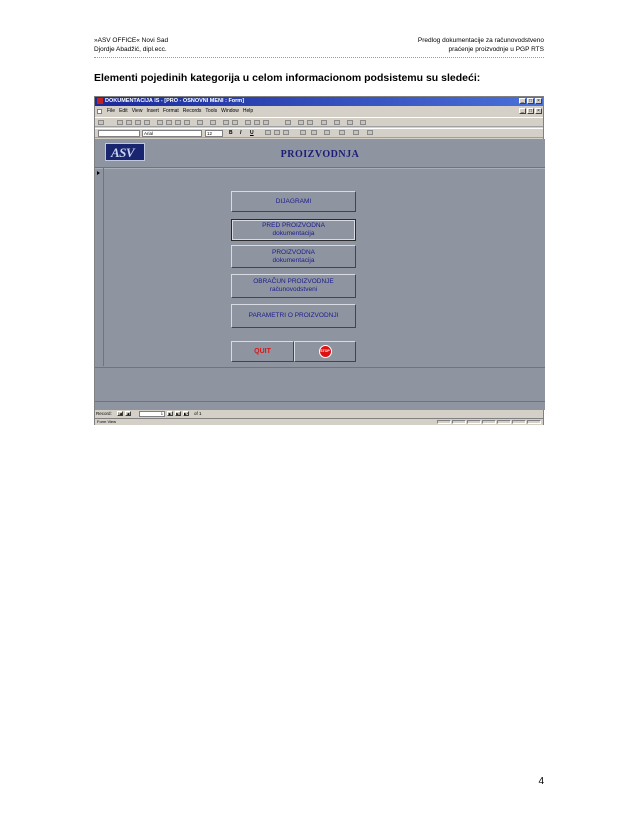 The height and width of the screenshot is (826, 638). I want to click on menu-records: Records, so click(192, 111).